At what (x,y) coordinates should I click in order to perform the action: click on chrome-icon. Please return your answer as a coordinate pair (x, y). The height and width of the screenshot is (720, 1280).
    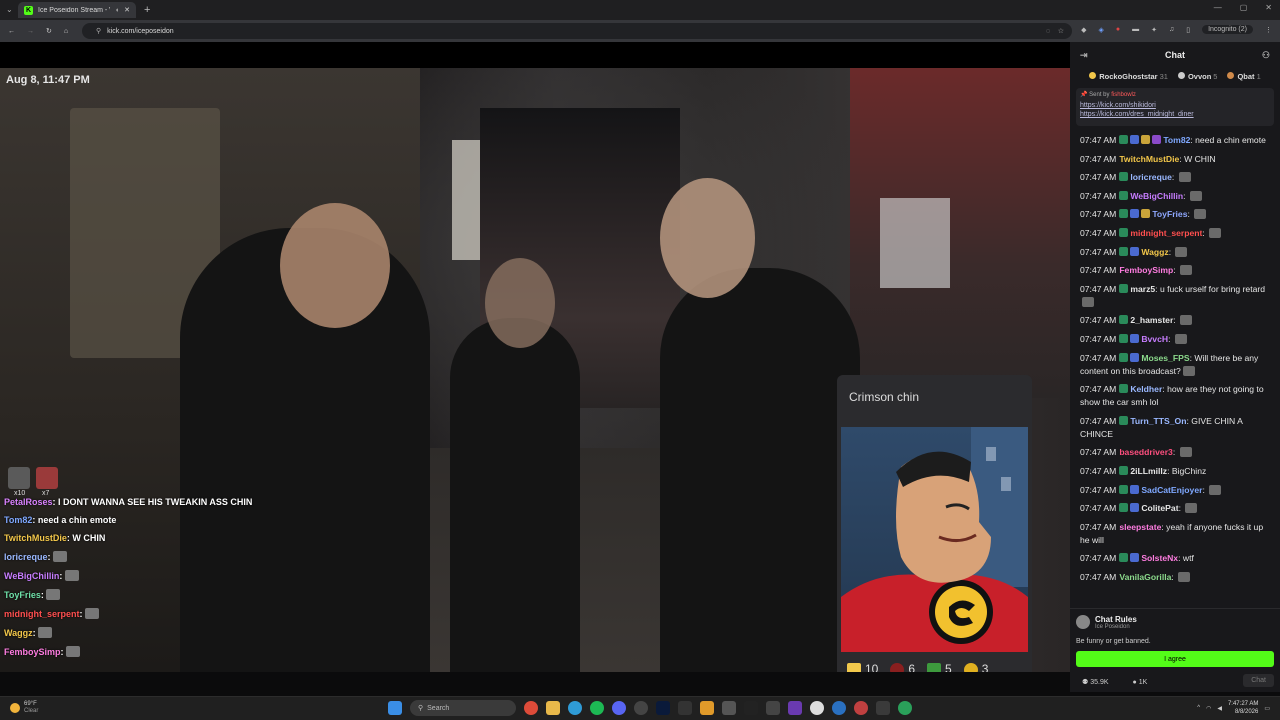
    Looking at the image, I should click on (531, 708).